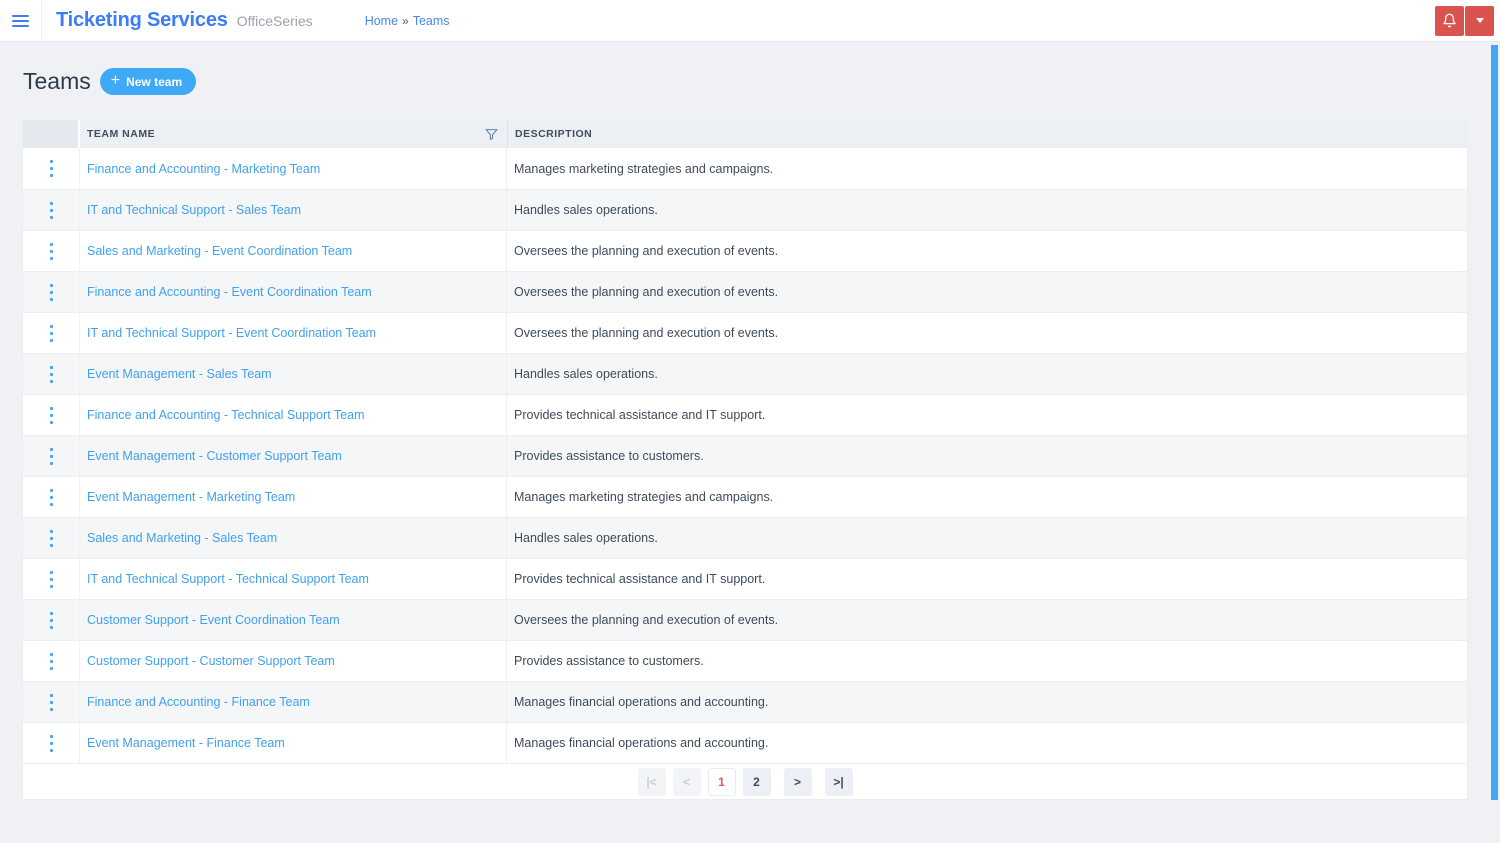 Image resolution: width=1500 pixels, height=843 pixels. What do you see at coordinates (121, 134) in the screenshot?
I see `team-name-column-label: TEAM NAME` at bounding box center [121, 134].